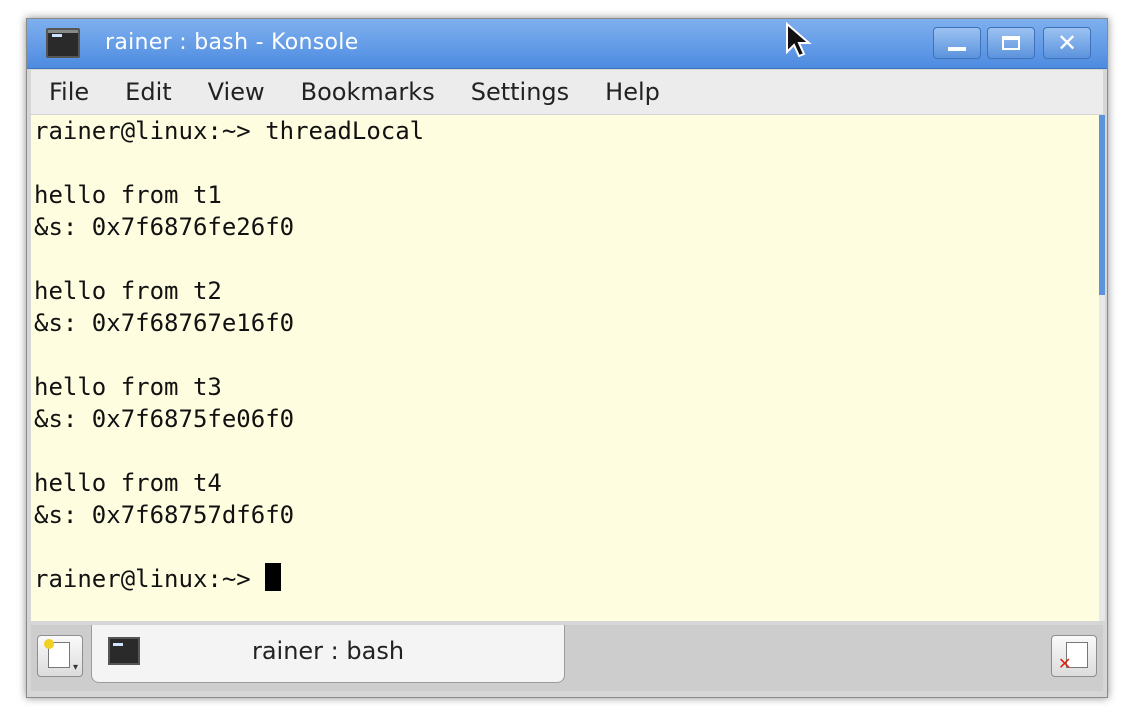 The height and width of the screenshot is (727, 1137). I want to click on minimize-button, so click(957, 43).